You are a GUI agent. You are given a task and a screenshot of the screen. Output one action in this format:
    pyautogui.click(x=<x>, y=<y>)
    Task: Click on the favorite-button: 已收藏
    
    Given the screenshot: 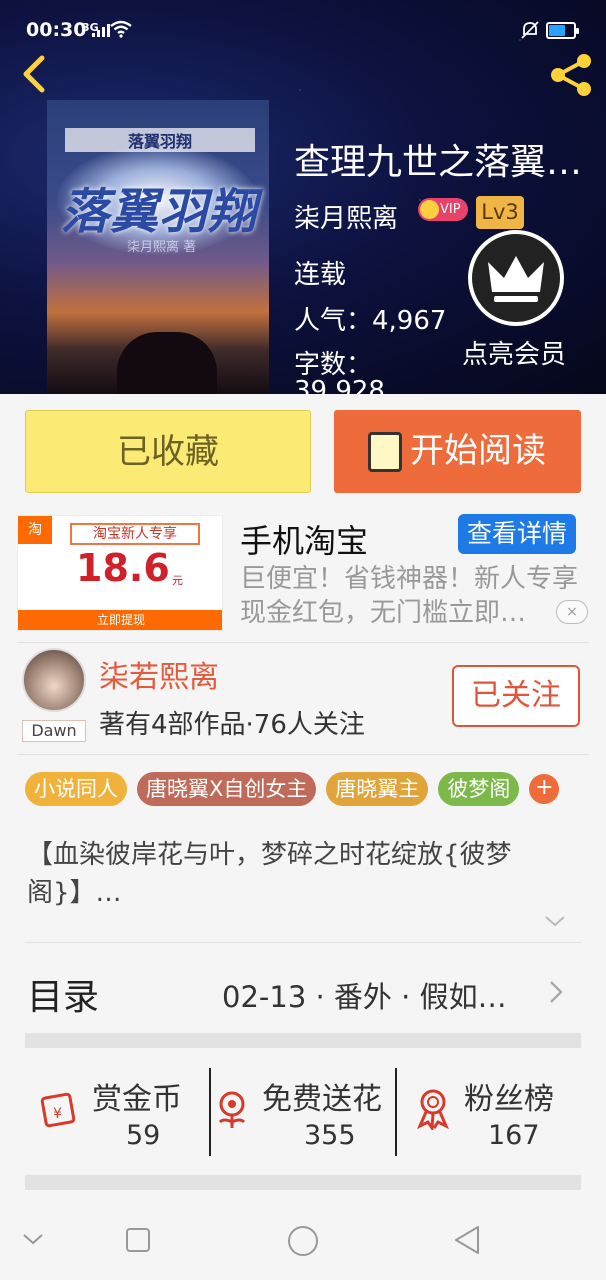 What is the action you would take?
    pyautogui.click(x=168, y=451)
    